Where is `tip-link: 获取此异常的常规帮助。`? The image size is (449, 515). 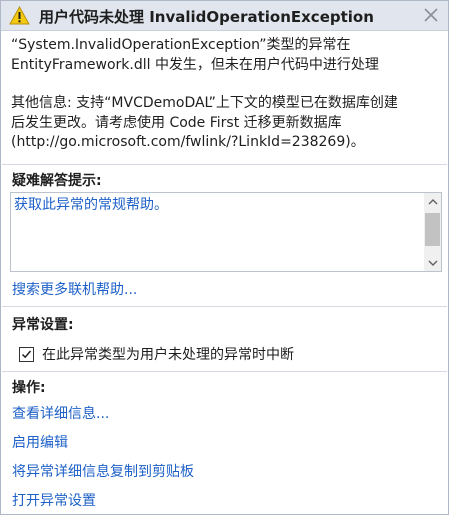
tip-link: 获取此异常的常规帮助。 is located at coordinates (91, 204).